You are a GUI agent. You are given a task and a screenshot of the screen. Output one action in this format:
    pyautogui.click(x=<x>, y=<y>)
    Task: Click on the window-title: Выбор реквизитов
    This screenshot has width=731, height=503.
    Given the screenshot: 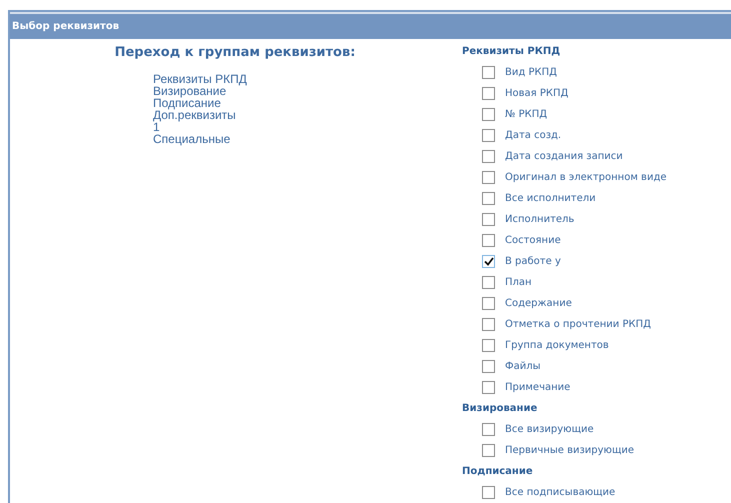 What is the action you would take?
    pyautogui.click(x=370, y=25)
    